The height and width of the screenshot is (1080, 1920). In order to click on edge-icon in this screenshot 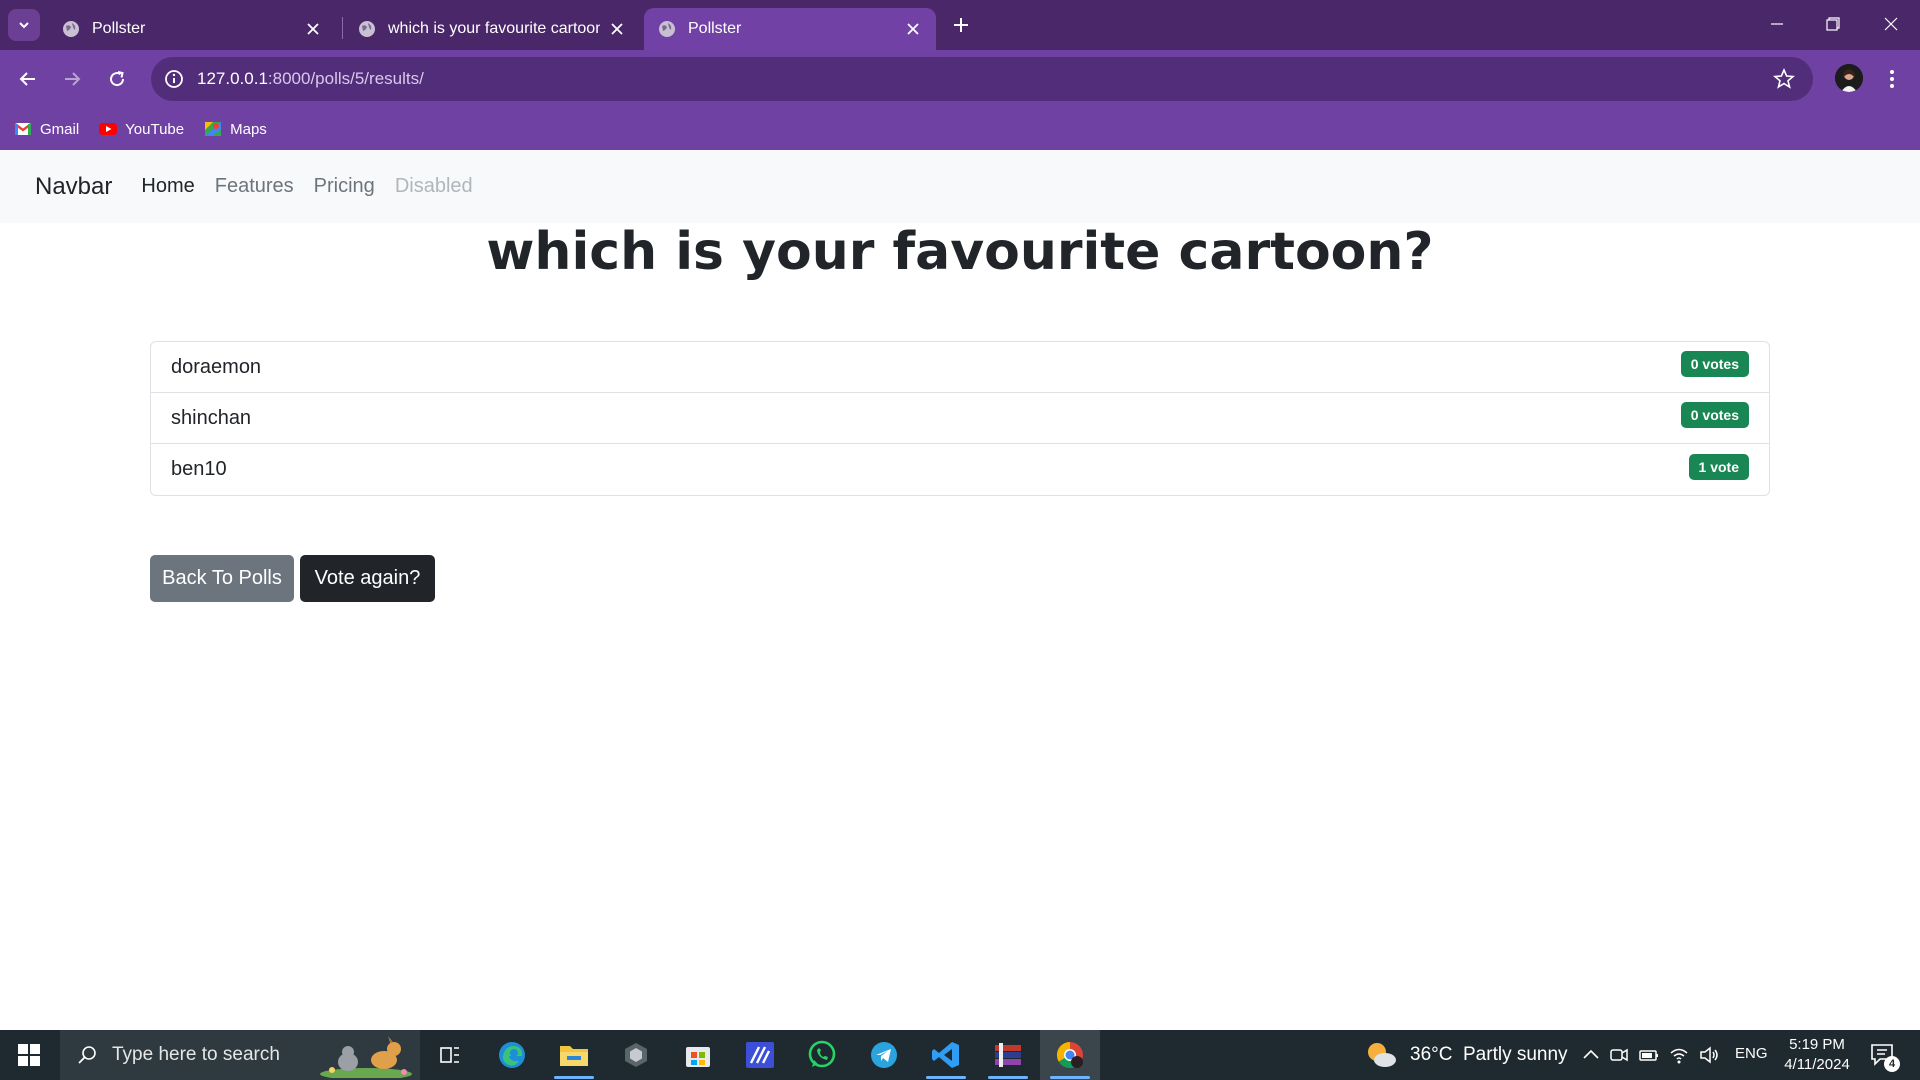, I will do `click(512, 1055)`.